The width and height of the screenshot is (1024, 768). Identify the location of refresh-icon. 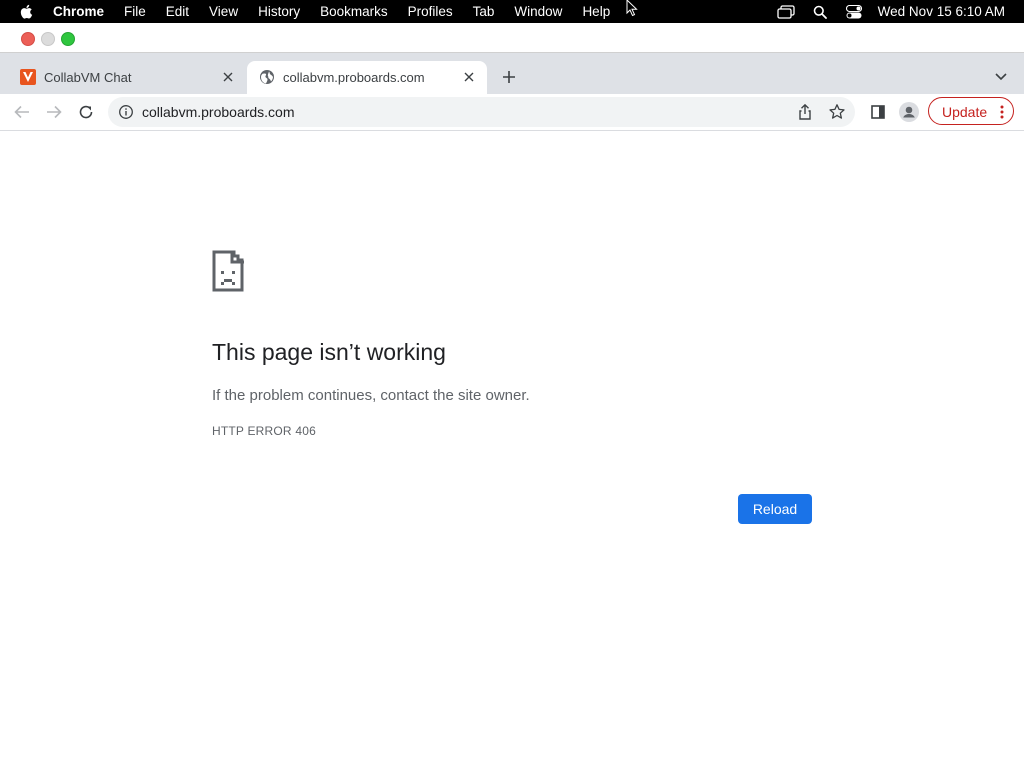
(86, 112).